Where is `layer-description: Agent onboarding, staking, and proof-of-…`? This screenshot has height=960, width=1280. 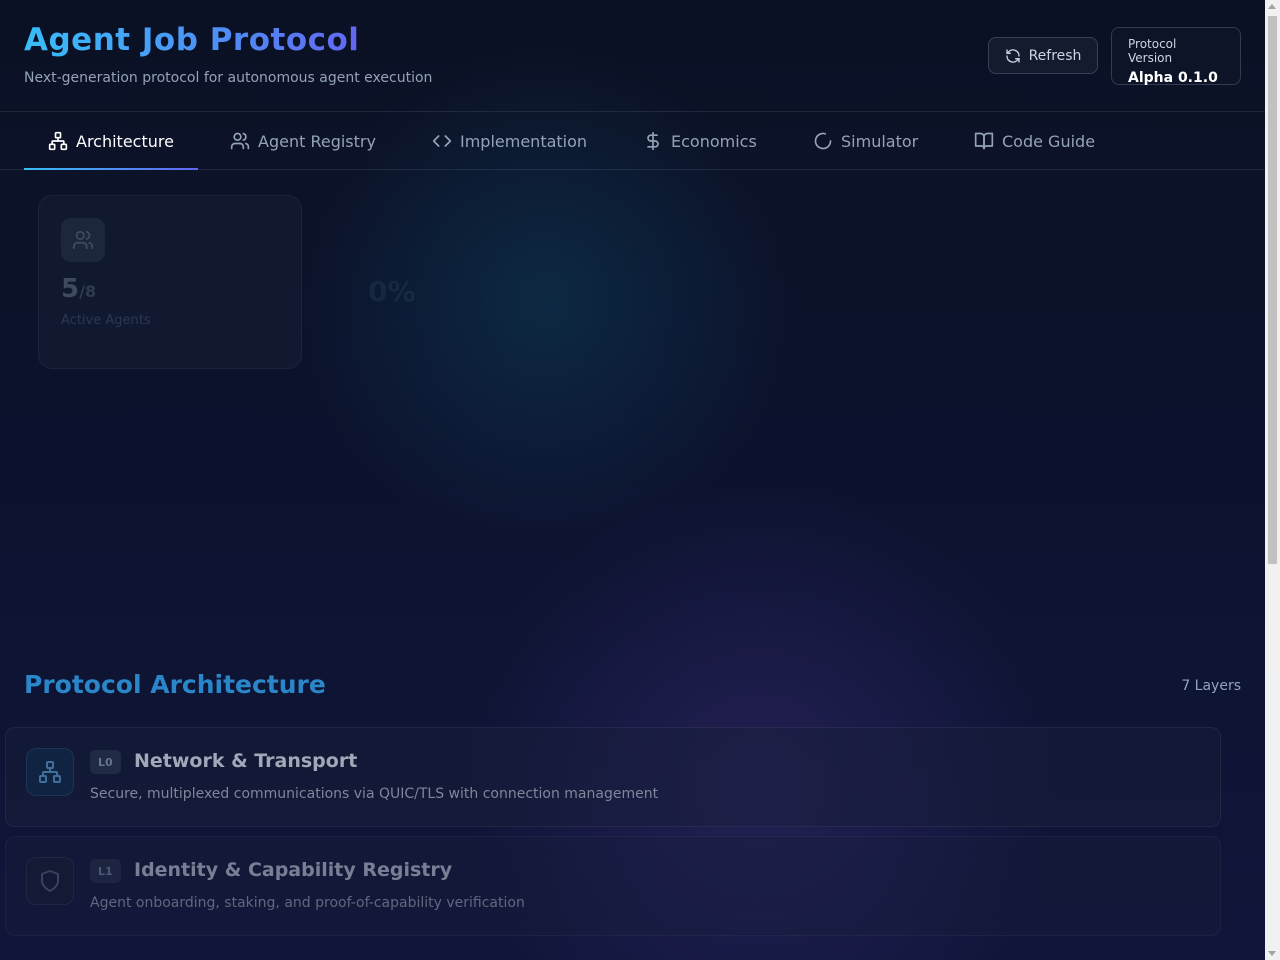
layer-description: Agent onboarding, staking, and proof-of-… is located at coordinates (307, 903).